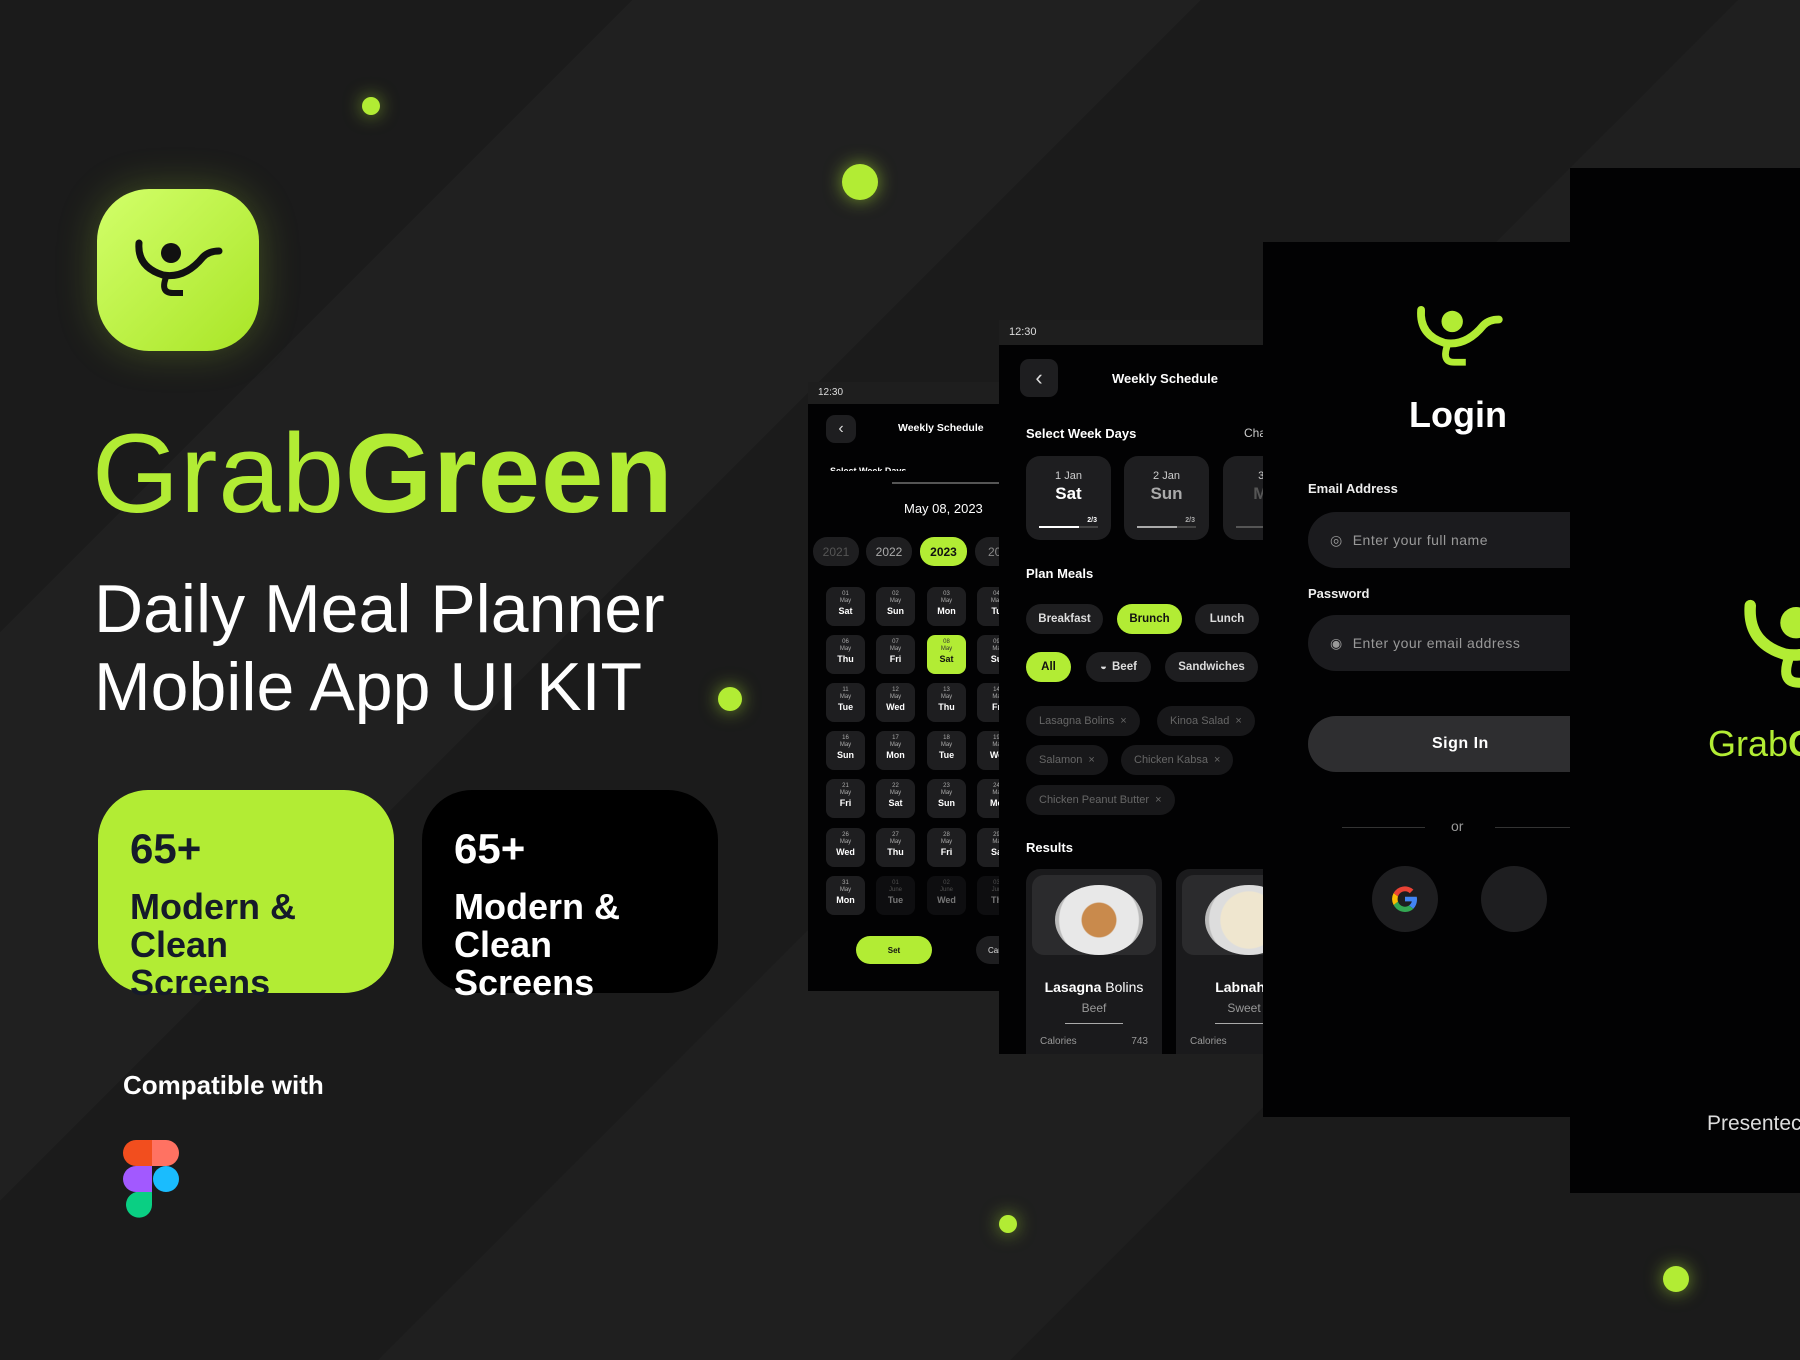 This screenshot has width=1800, height=1360. I want to click on day-weekday: Fri, so click(895, 658).